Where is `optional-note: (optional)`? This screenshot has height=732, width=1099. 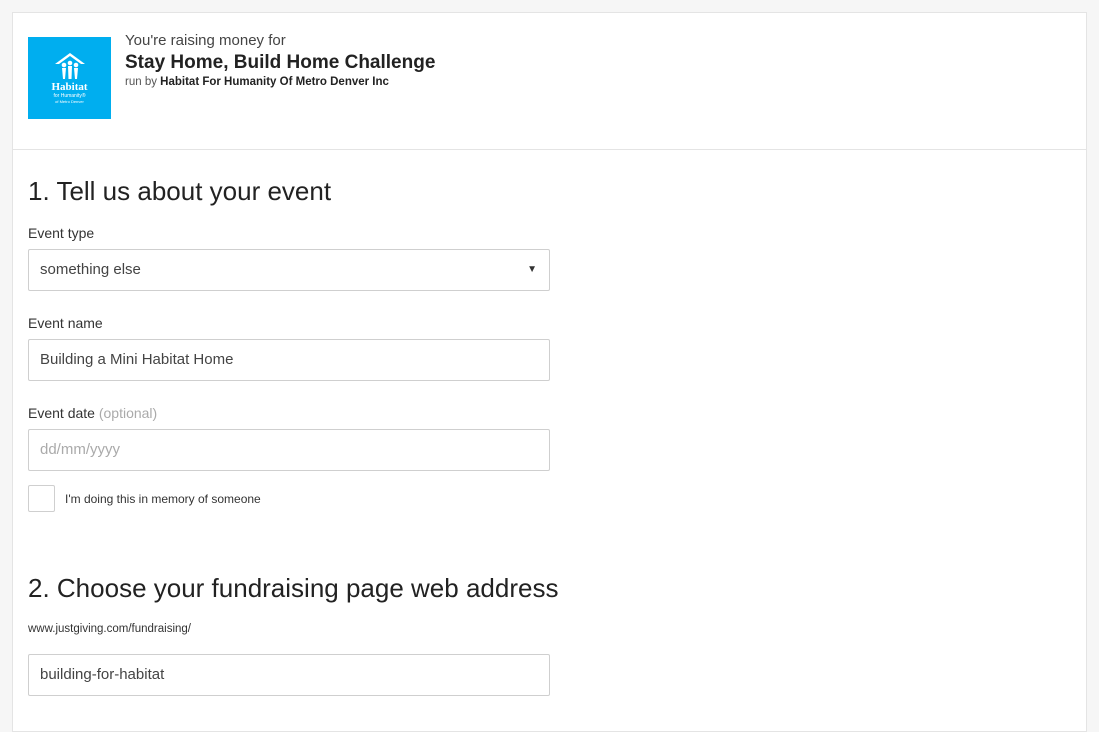
optional-note: (optional) is located at coordinates (128, 413).